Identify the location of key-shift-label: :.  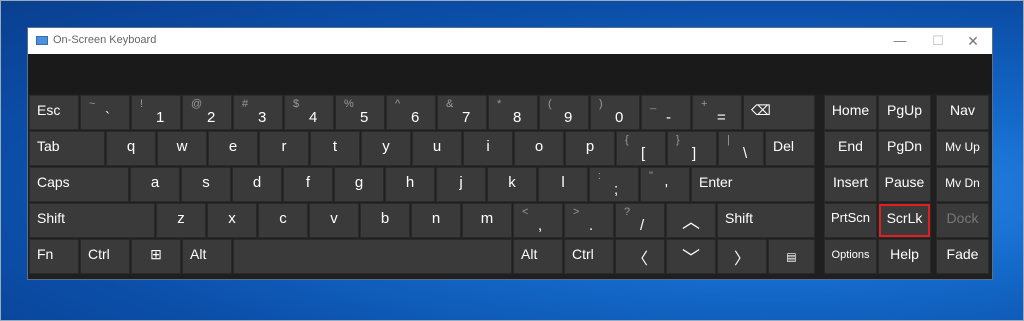
(600, 176).